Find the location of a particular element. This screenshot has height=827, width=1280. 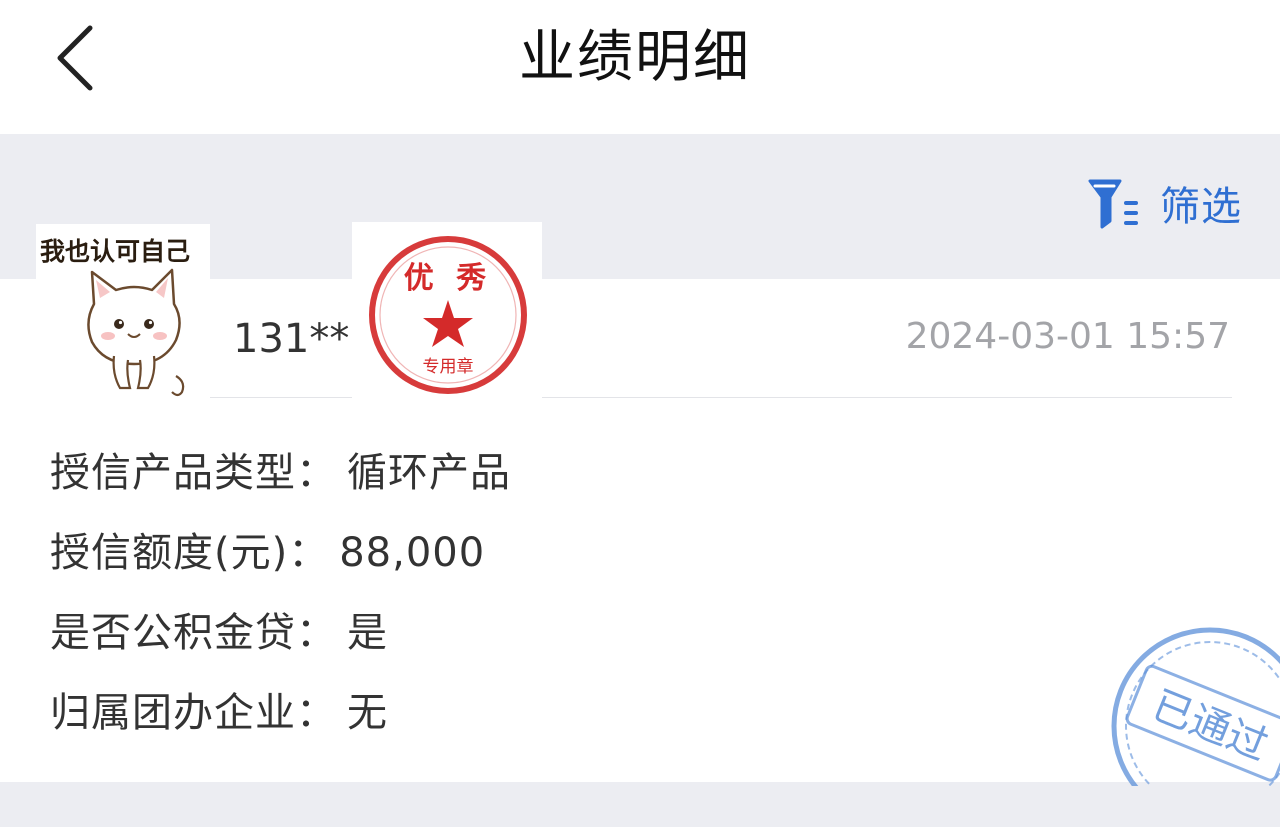

seal-bottom-text: 专用章 is located at coordinates (448, 367).